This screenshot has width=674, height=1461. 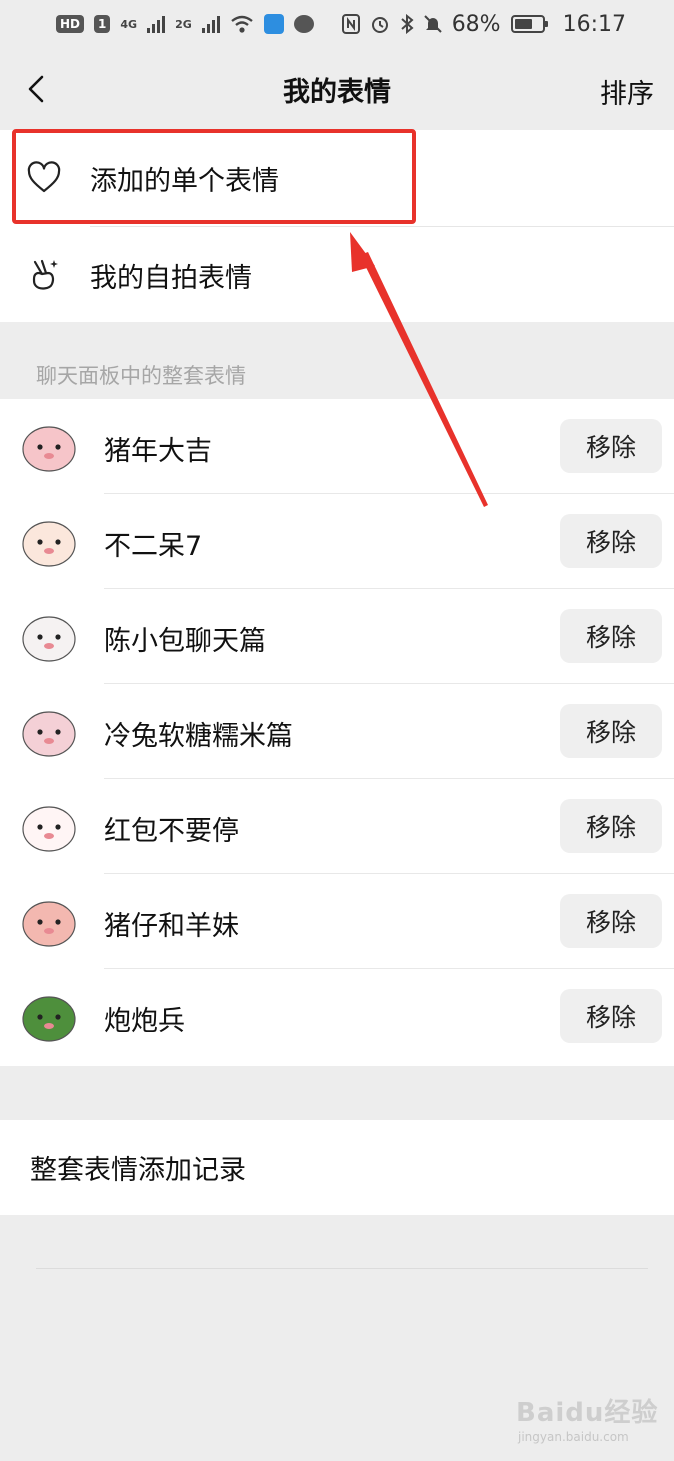 What do you see at coordinates (49, 734) in the screenshot?
I see `rabbit-sticker-icon` at bounding box center [49, 734].